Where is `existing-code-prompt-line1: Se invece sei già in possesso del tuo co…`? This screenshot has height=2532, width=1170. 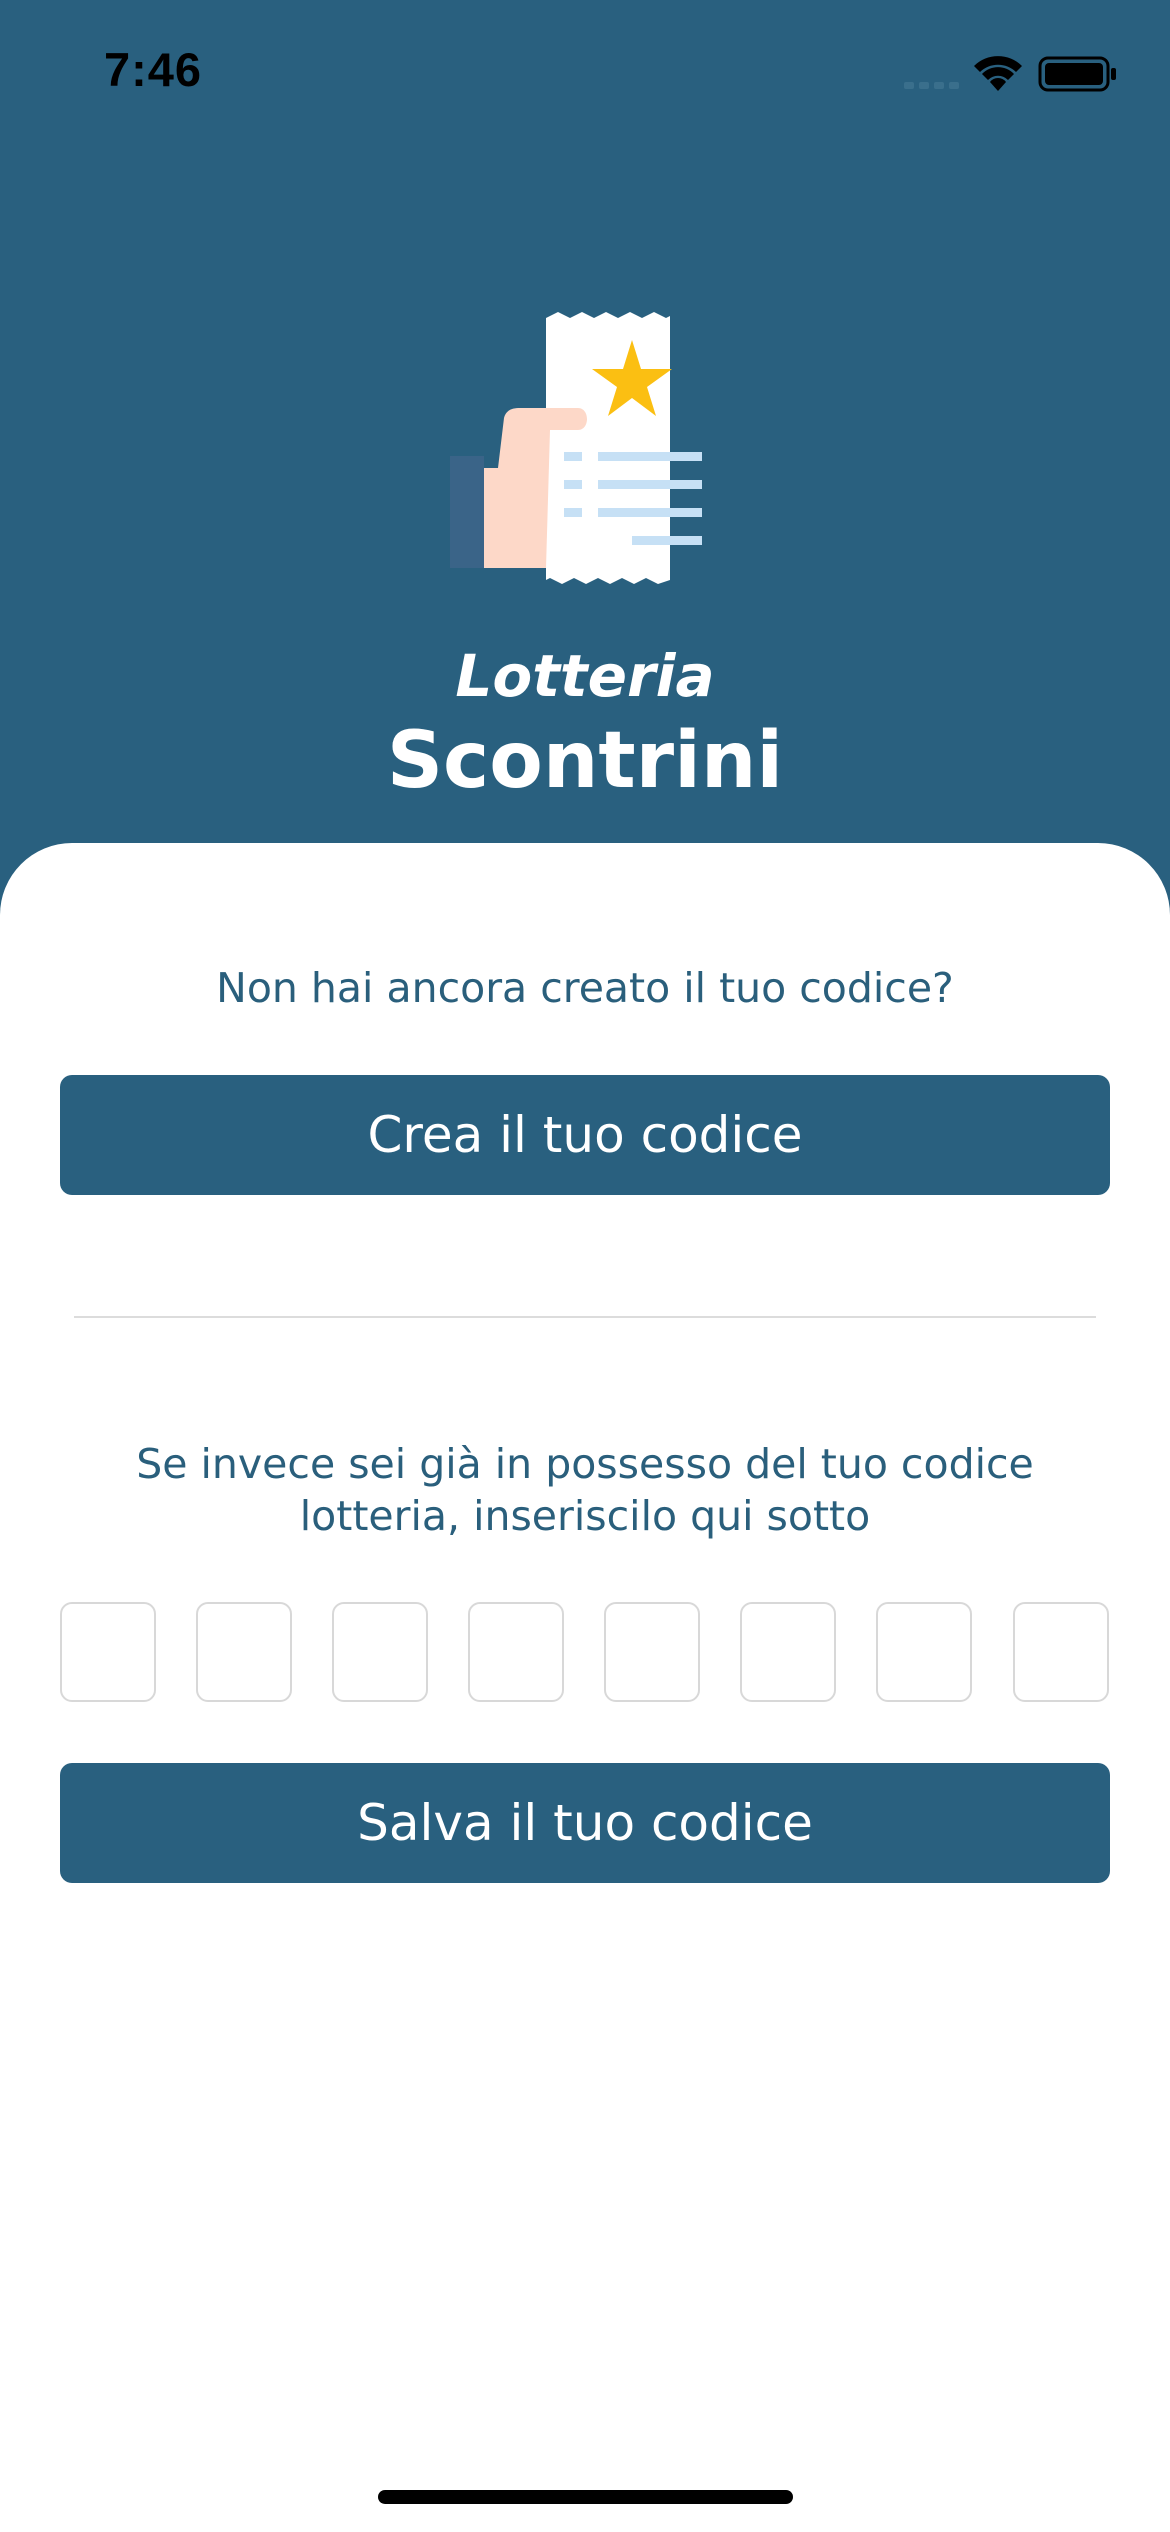 existing-code-prompt-line1: Se invece sei già in possesso del tuo co… is located at coordinates (585, 1464).